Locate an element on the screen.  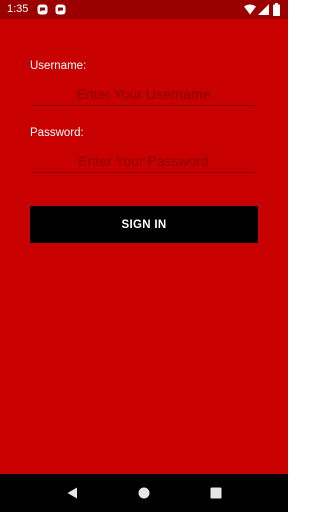
status-bar: 1:35 is located at coordinates (144, 9).